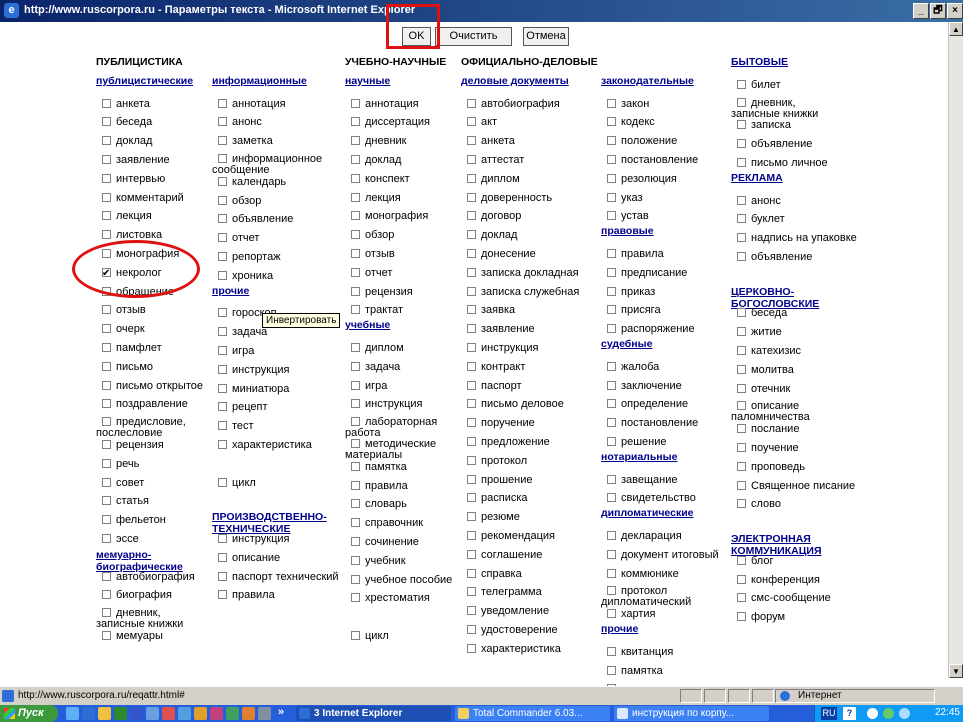  Describe the element at coordinates (106, 274) in the screenshot. I see `checkbox-checked` at that location.